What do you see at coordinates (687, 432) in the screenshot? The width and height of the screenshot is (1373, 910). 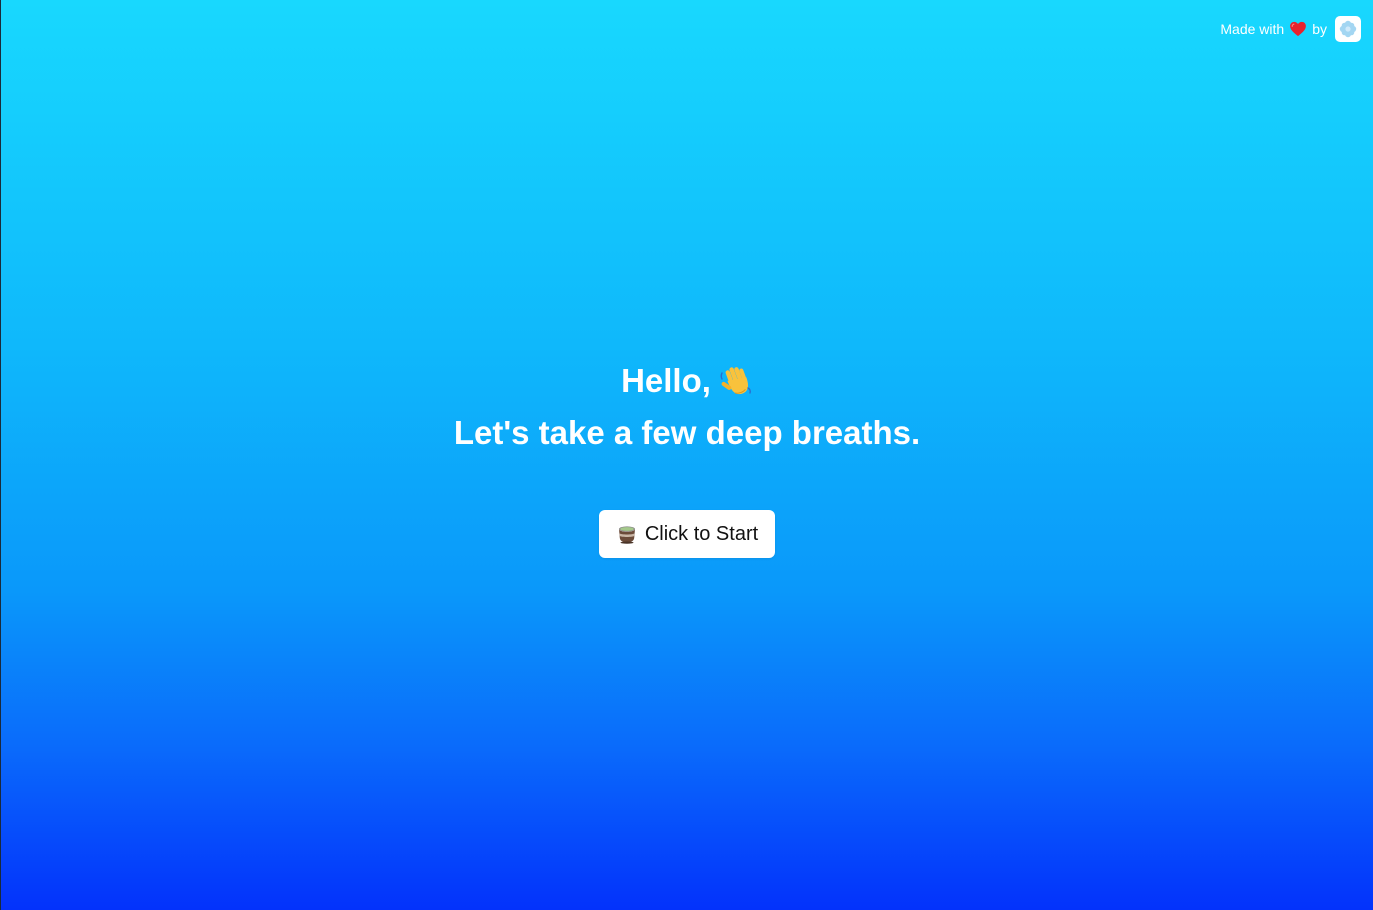 I see `subtitle-heading: Let's take a few deep breaths.` at bounding box center [687, 432].